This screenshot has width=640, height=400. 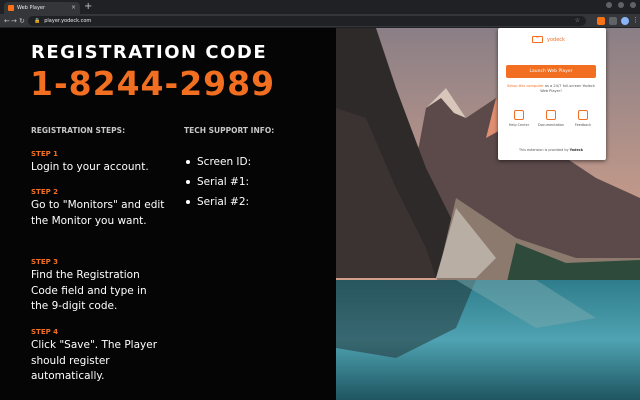 I want to click on yodeck-extension-icon, so click(x=601, y=21).